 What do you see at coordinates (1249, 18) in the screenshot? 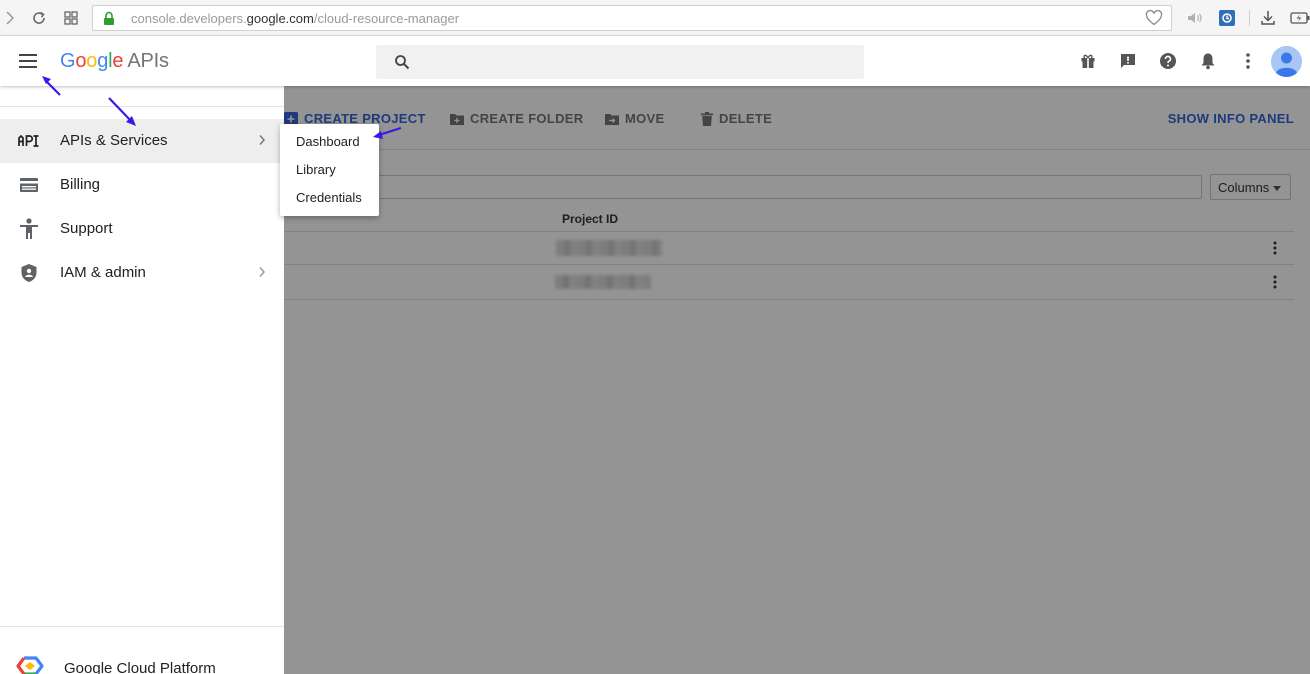
I see `toolbar-divider` at bounding box center [1249, 18].